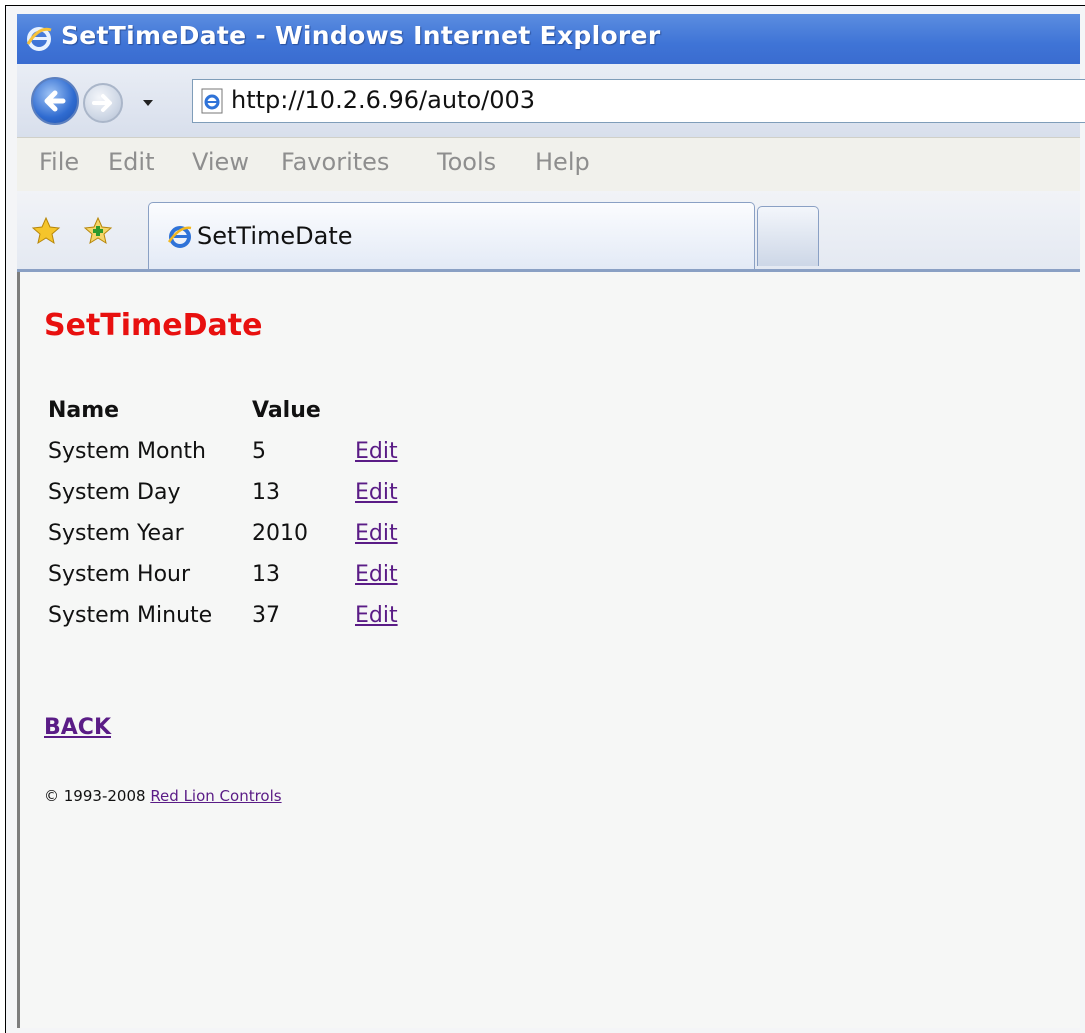 The height and width of the screenshot is (1033, 1085). I want to click on new-tab-button, so click(788, 236).